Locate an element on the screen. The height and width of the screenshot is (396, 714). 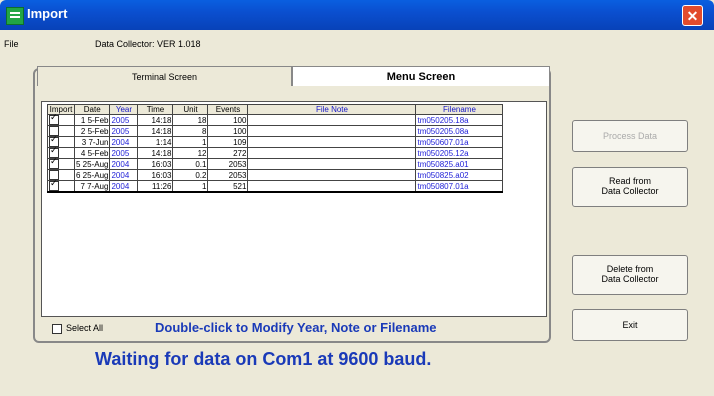
cell-date: 2 5-Feb is located at coordinates (92, 131).